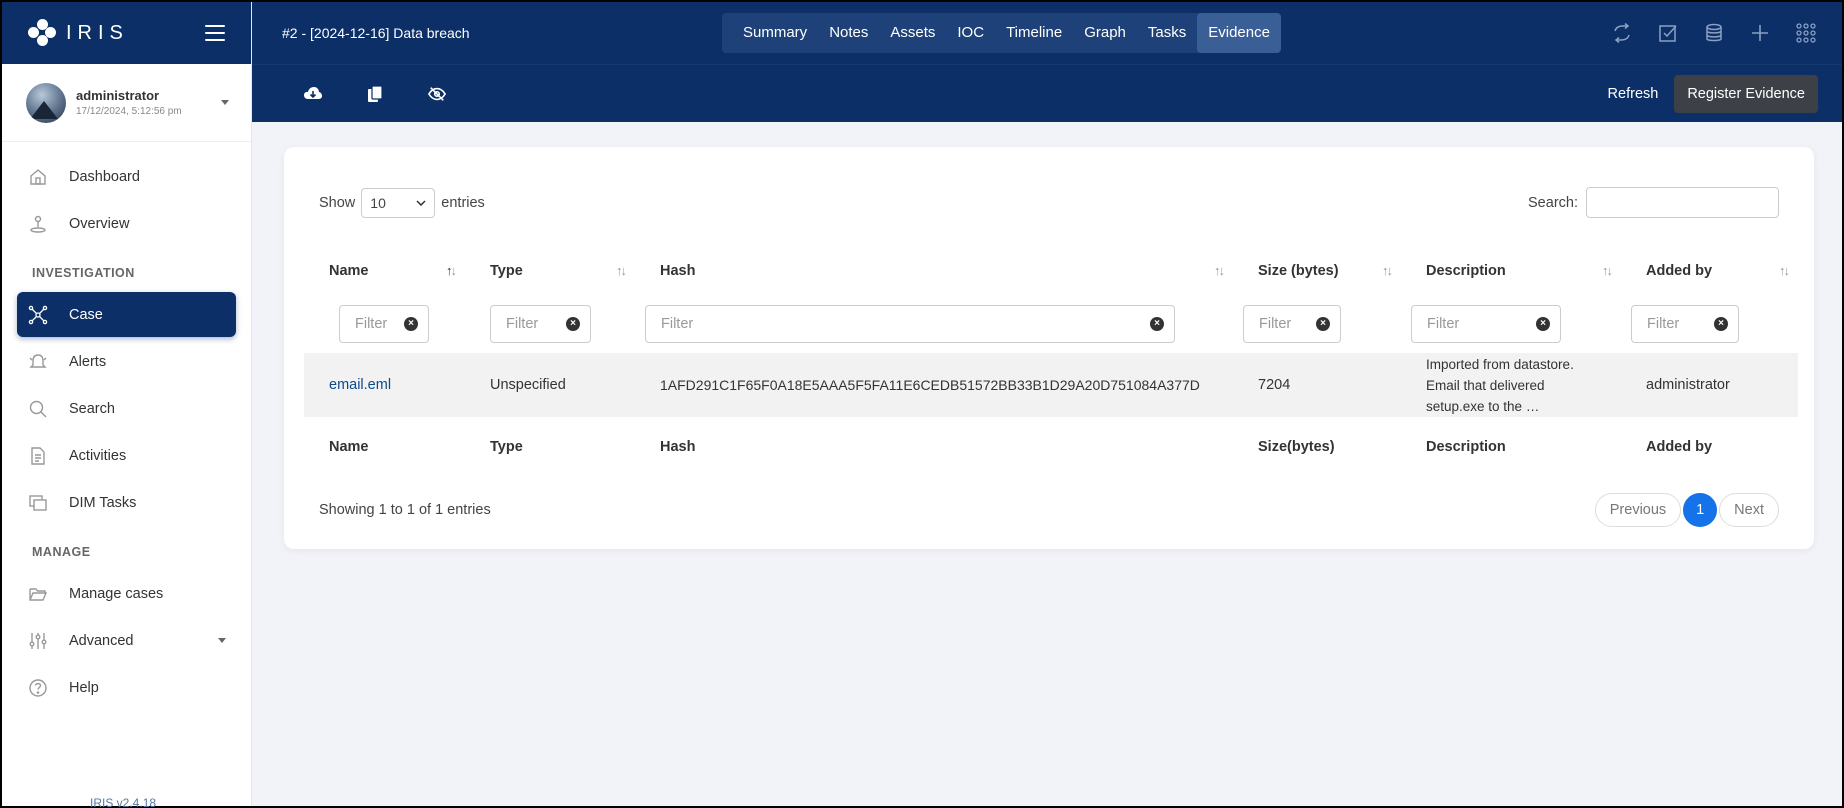  Describe the element at coordinates (126, 455) in the screenshot. I see `sidebar-item-activities: Activities` at that location.